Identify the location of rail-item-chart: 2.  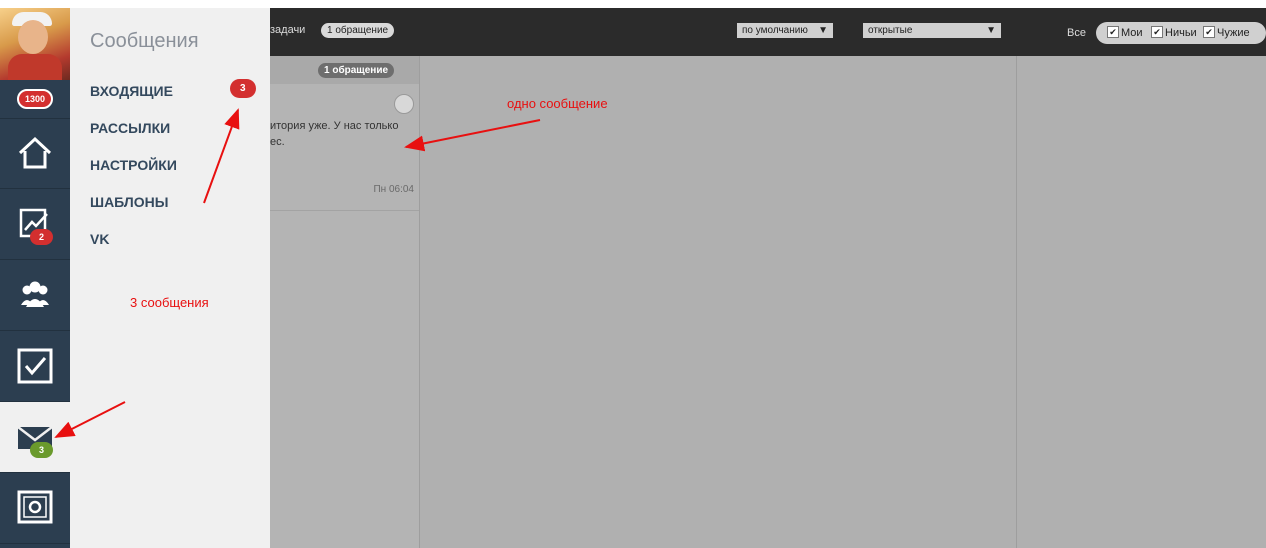
(35, 224).